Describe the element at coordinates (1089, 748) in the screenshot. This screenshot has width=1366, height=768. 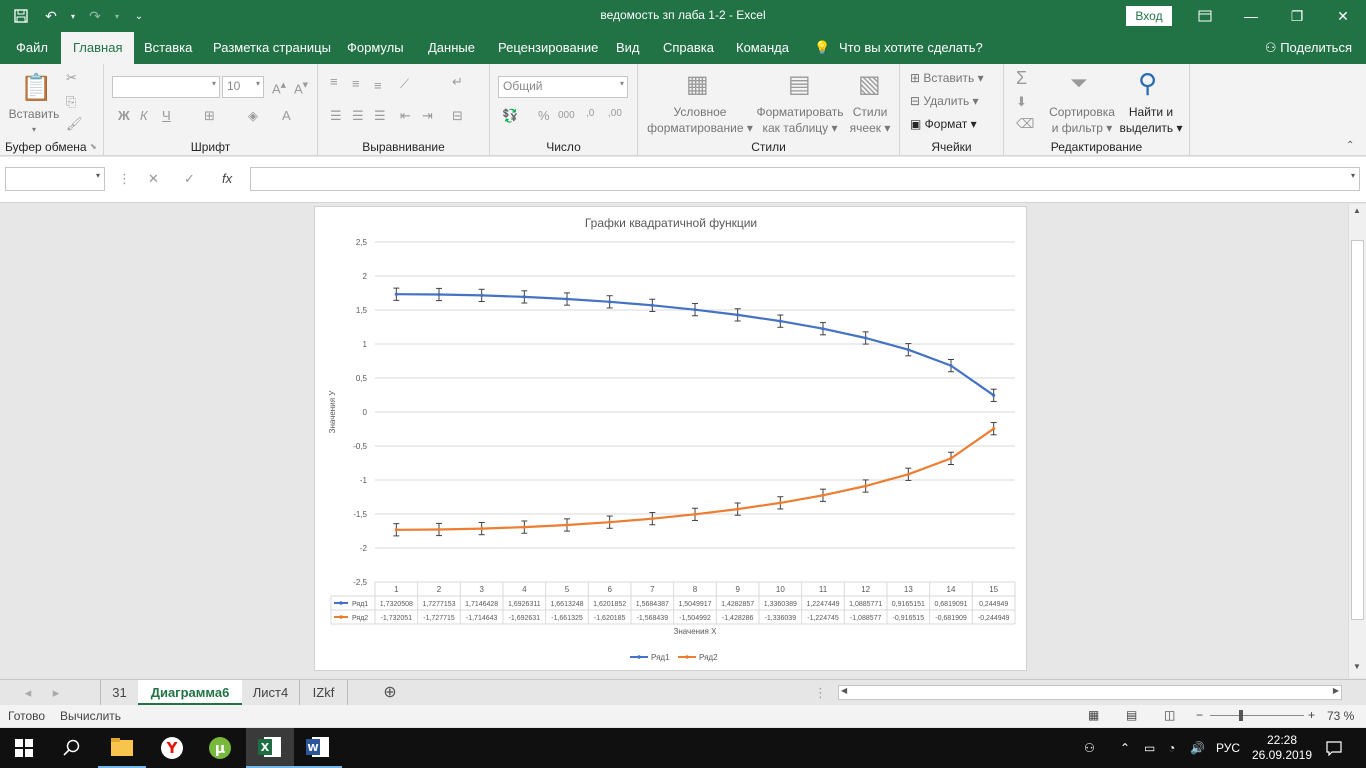
I see `people-icon: ⚇` at that location.